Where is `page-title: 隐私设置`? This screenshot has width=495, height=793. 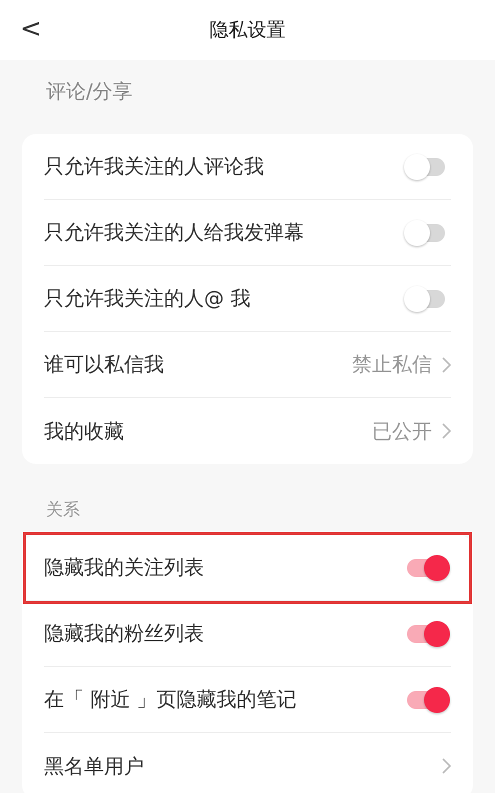
page-title: 隐私设置 is located at coordinates (248, 30).